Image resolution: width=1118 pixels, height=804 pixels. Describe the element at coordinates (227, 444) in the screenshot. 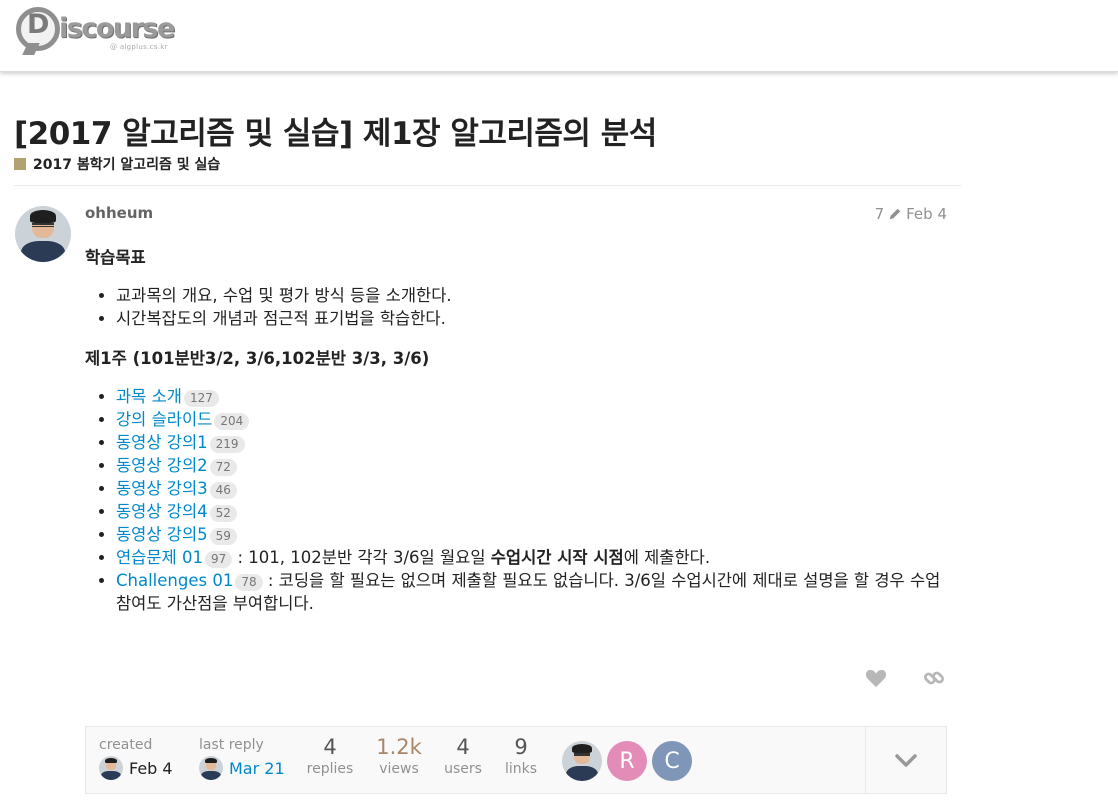

I see `click-count-badge: 219` at that location.